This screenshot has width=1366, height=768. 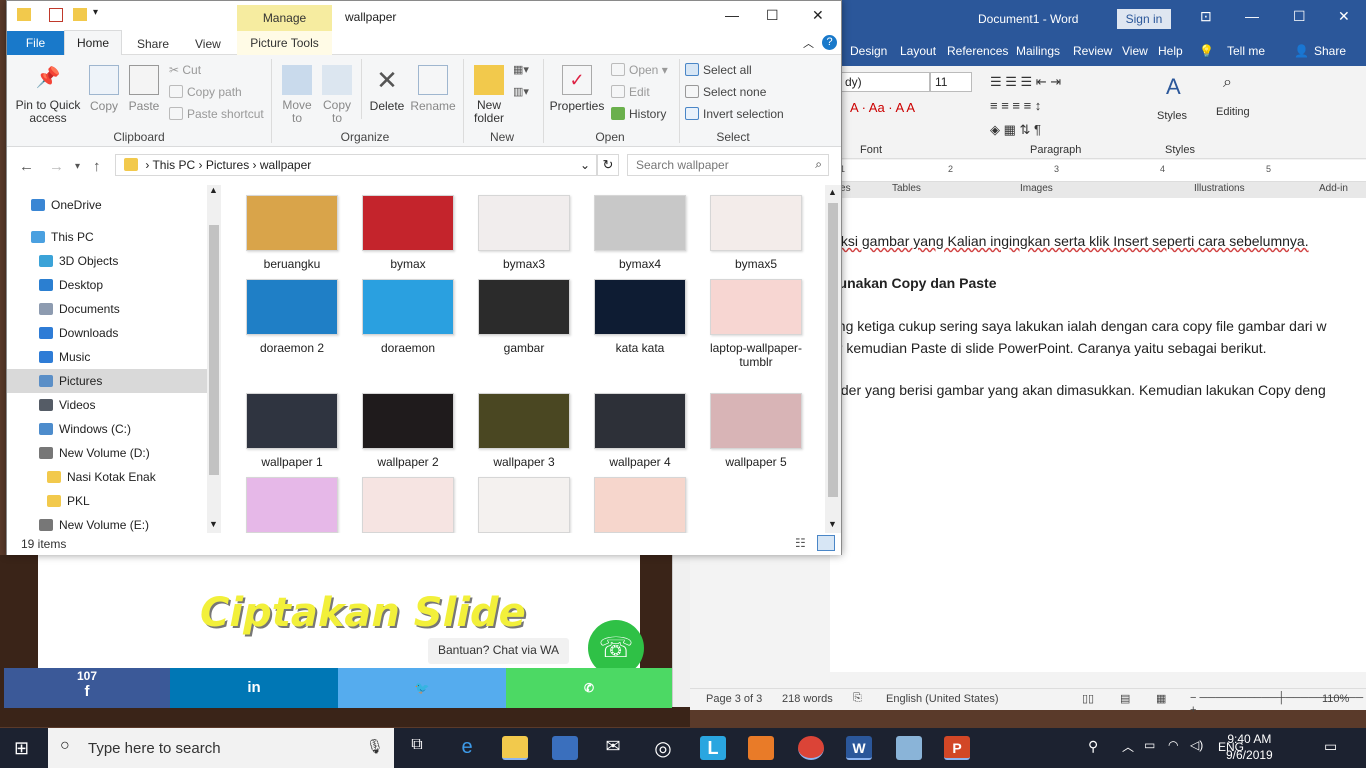 What do you see at coordinates (756, 324) in the screenshot?
I see `file-item: laptop-wallpaper-tumblr` at bounding box center [756, 324].